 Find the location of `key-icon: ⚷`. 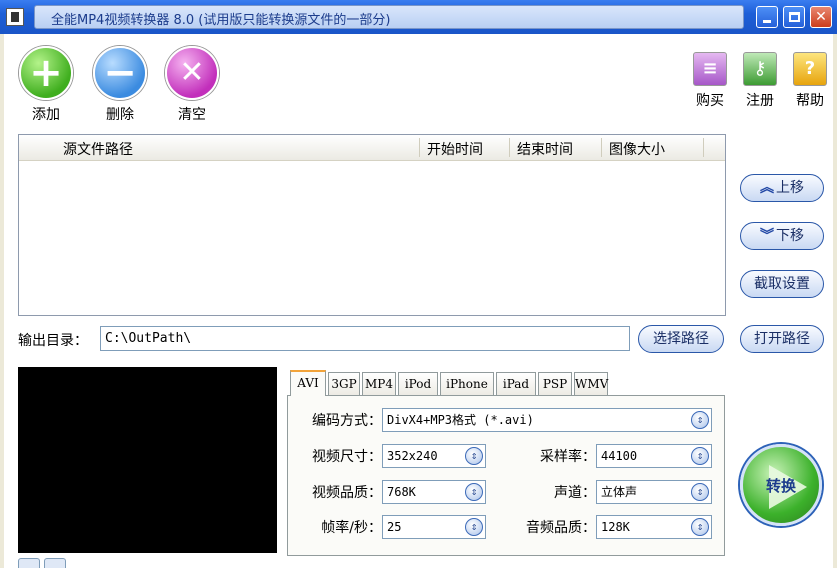

key-icon: ⚷ is located at coordinates (760, 69).